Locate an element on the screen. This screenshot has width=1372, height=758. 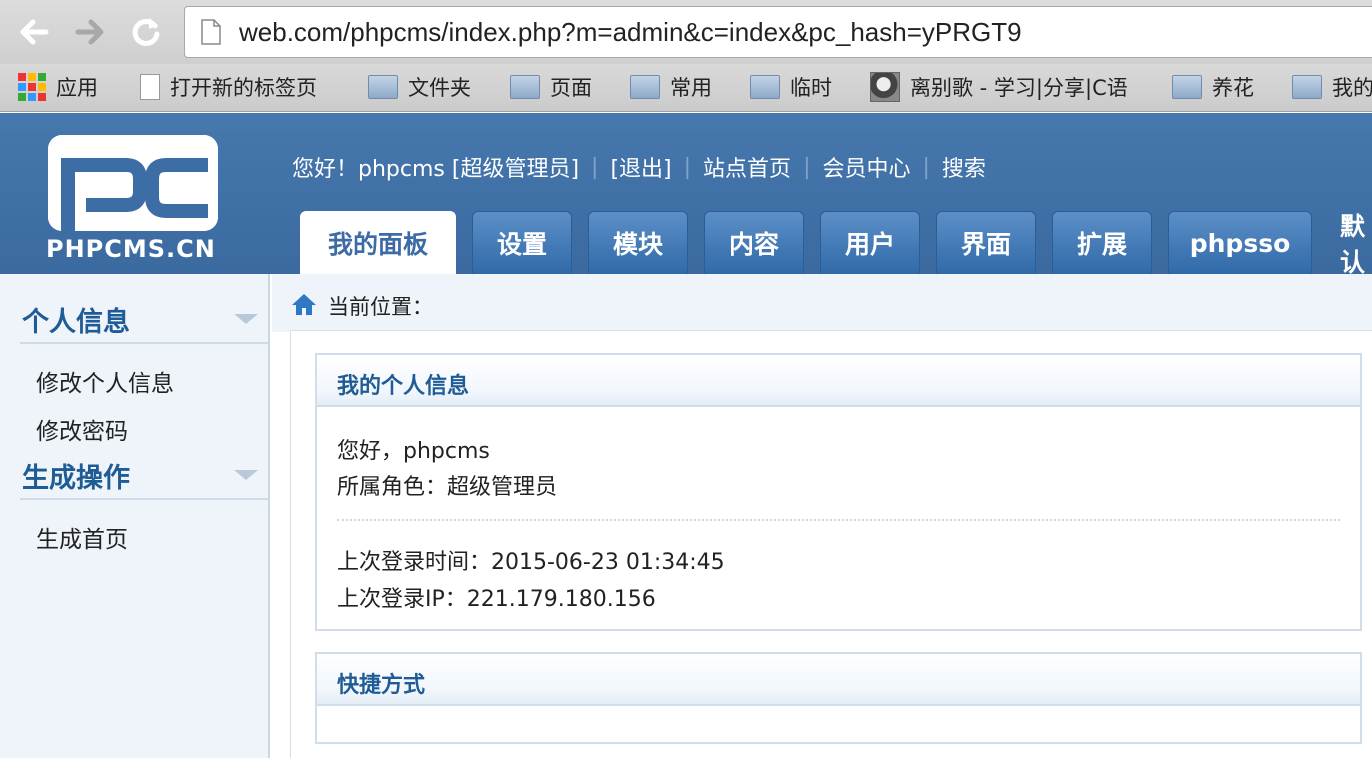
bookmark-mine: 我的 is located at coordinates (1332, 87).